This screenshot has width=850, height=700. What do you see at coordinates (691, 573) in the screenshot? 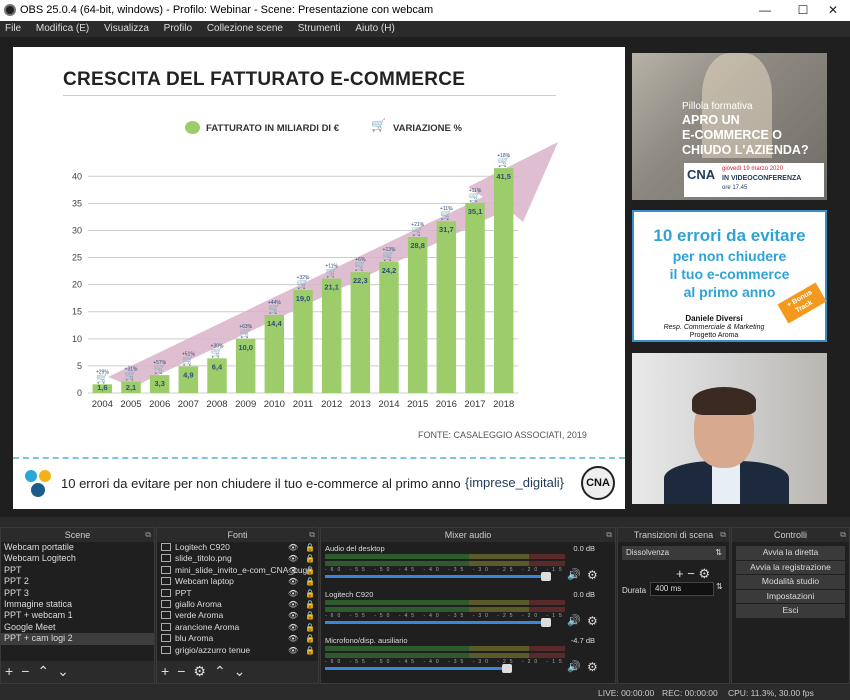
I see `remove-transition-icon: −` at bounding box center [691, 573].